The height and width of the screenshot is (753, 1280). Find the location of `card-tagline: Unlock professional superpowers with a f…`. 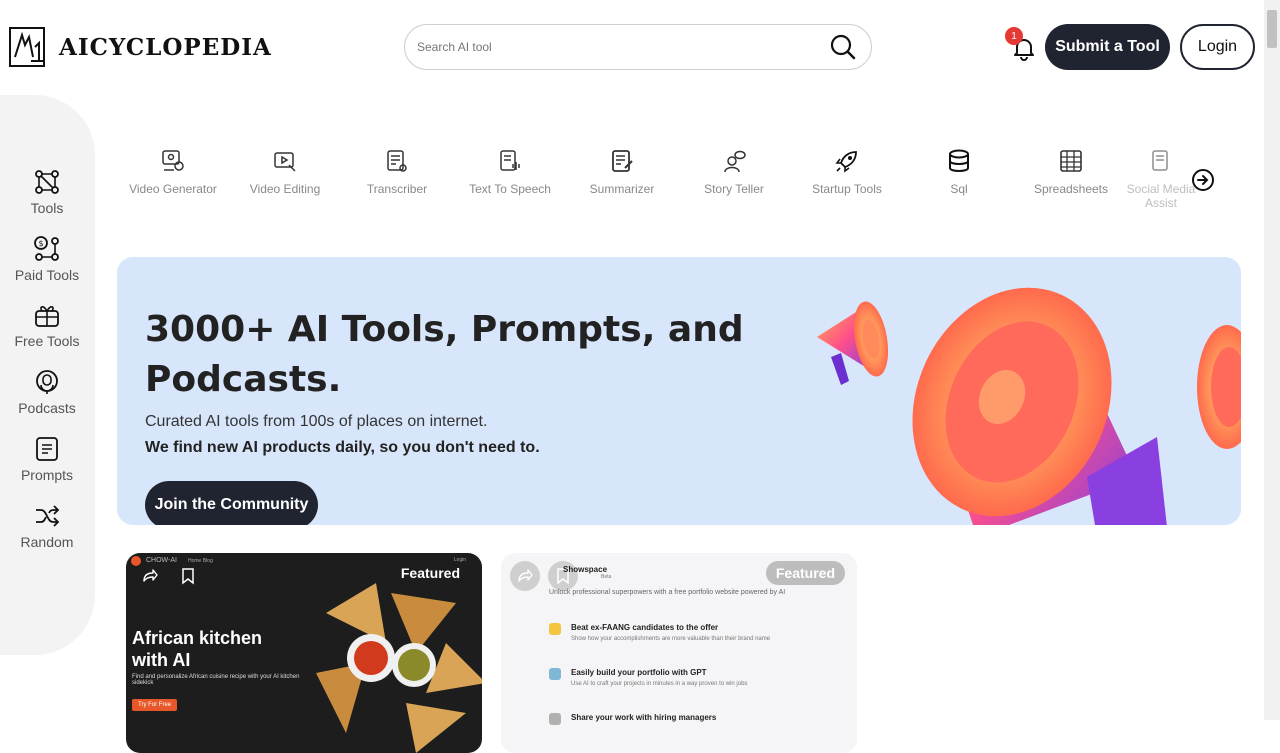

card-tagline: Unlock professional superpowers with a f… is located at coordinates (667, 592).